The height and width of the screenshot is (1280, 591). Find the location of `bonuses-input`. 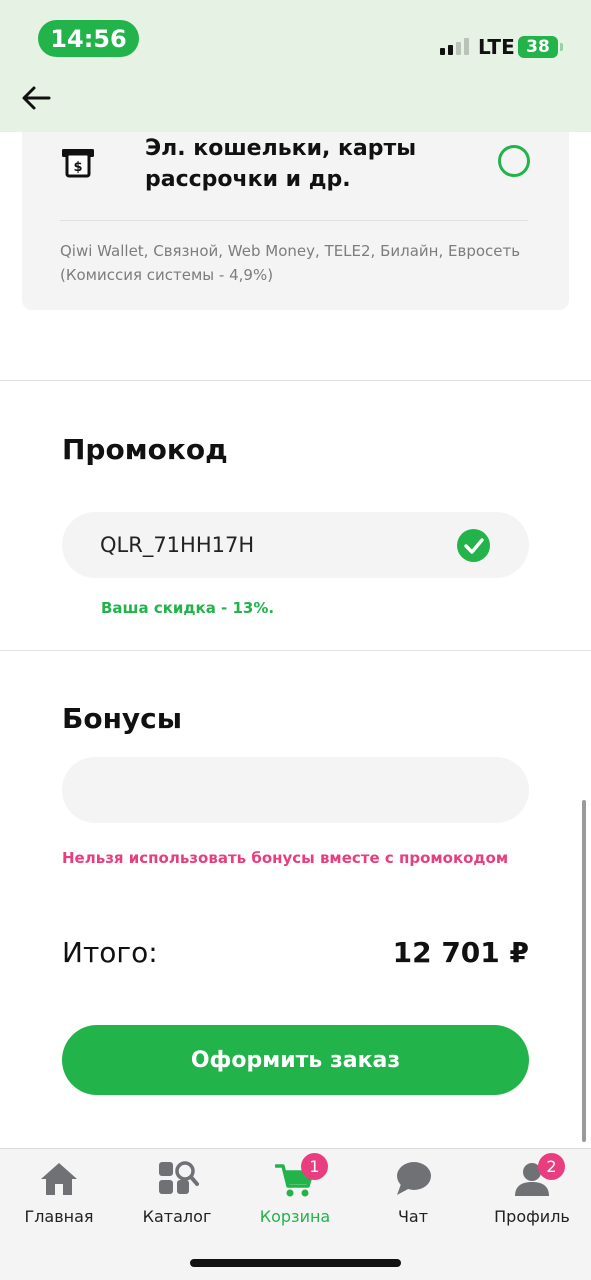

bonuses-input is located at coordinates (295, 790).